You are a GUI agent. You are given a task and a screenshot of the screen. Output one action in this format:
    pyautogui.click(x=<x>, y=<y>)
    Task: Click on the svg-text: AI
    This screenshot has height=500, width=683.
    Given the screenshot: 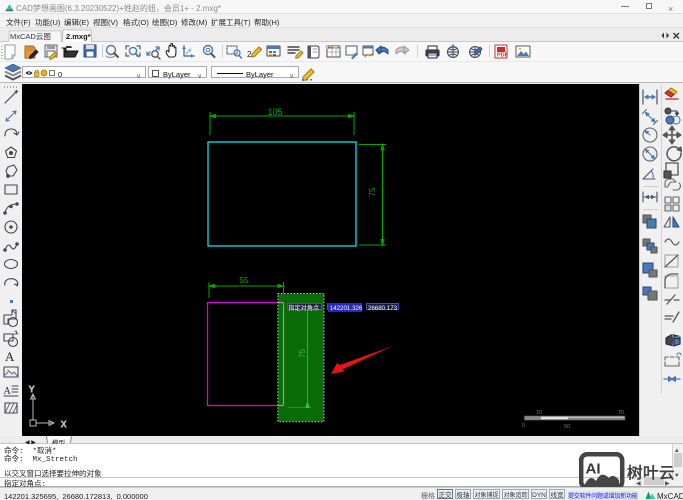 What is the action you would take?
    pyautogui.click(x=593, y=469)
    